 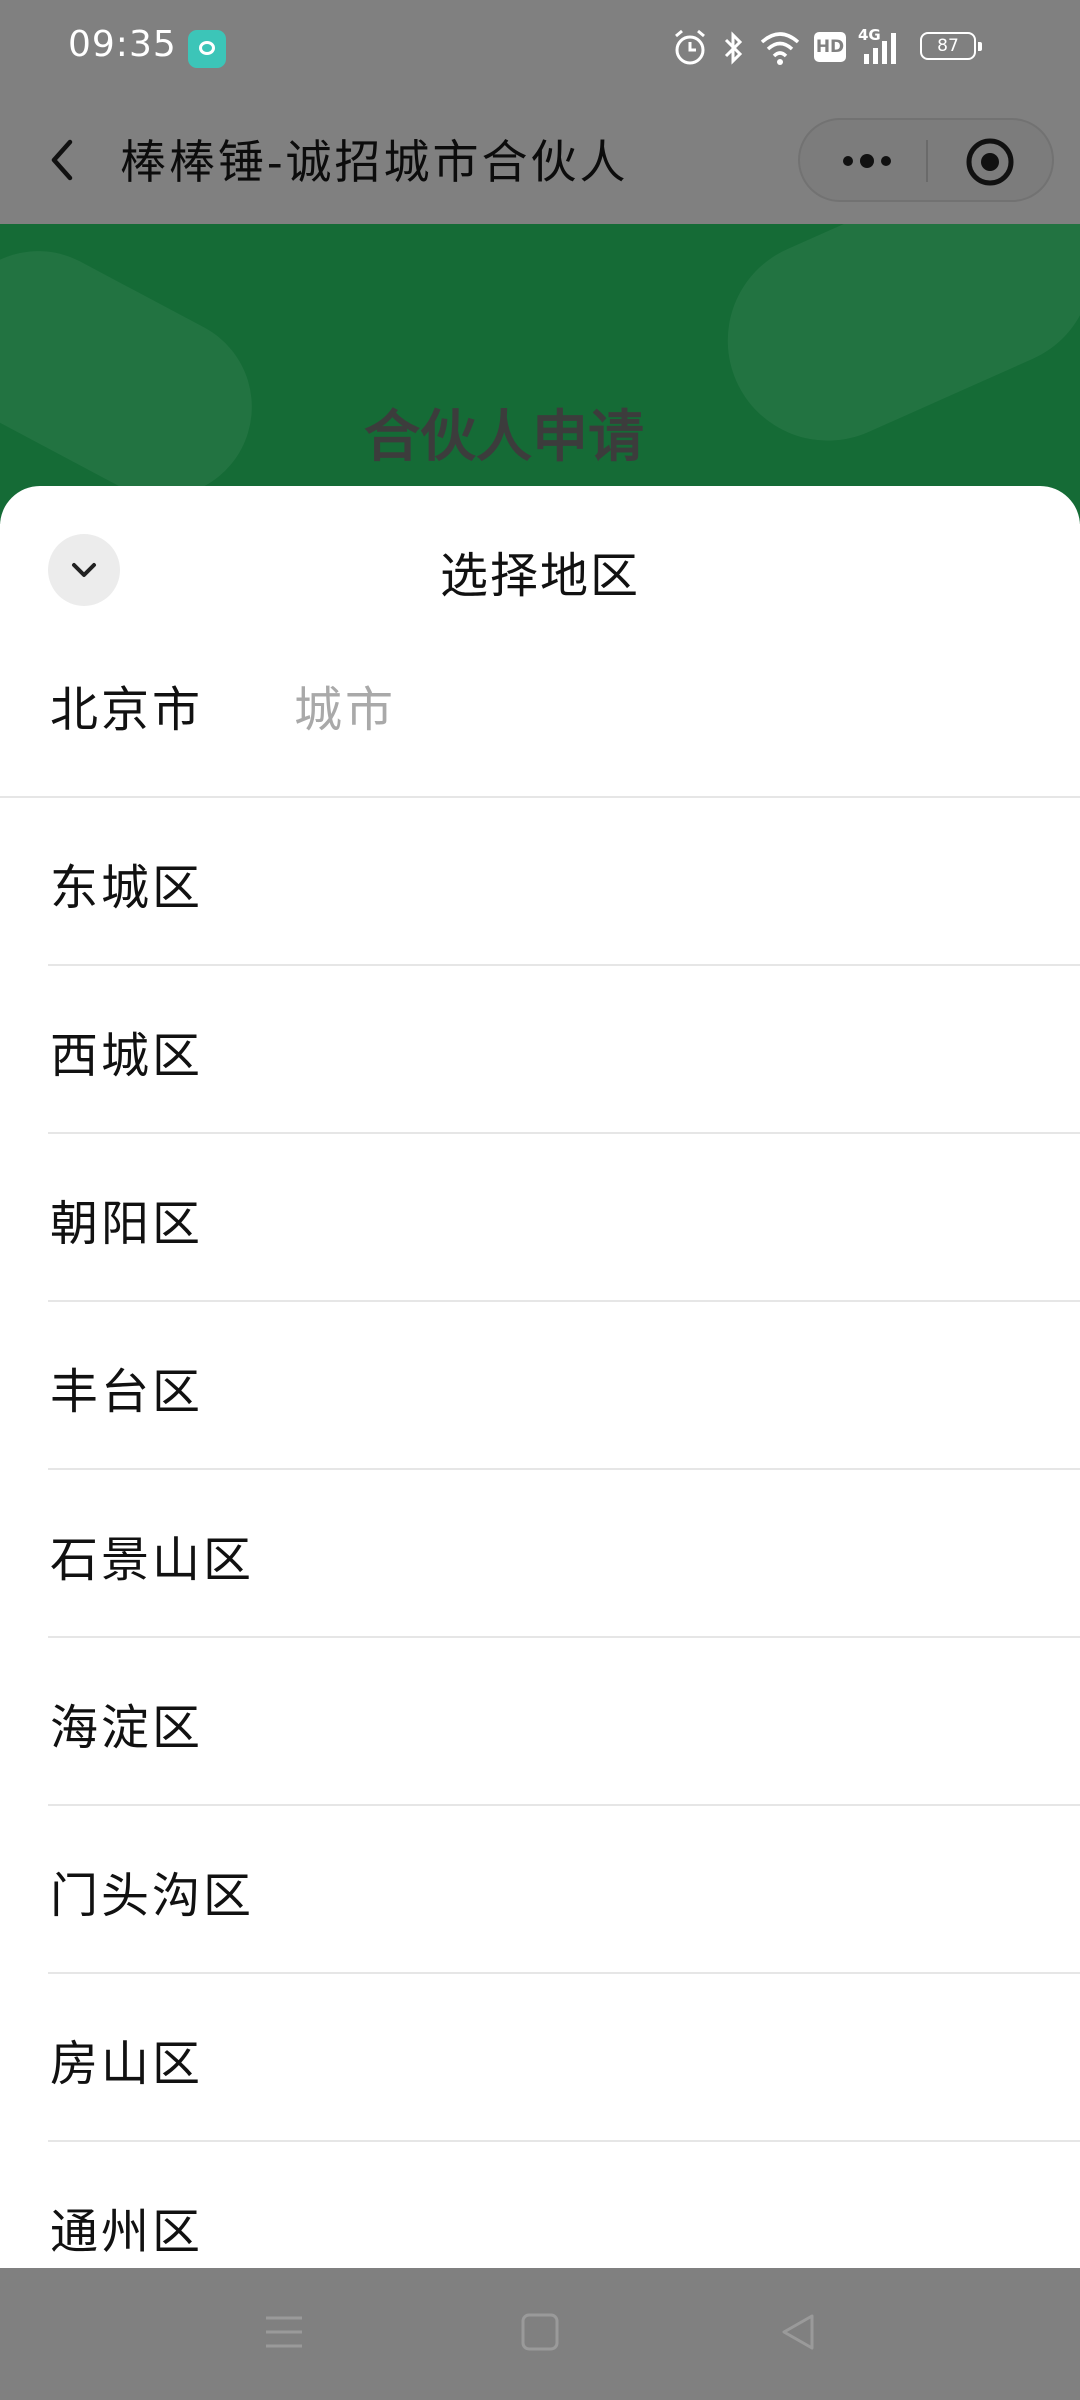 What do you see at coordinates (142, 374) in the screenshot?
I see `hero-decoration` at bounding box center [142, 374].